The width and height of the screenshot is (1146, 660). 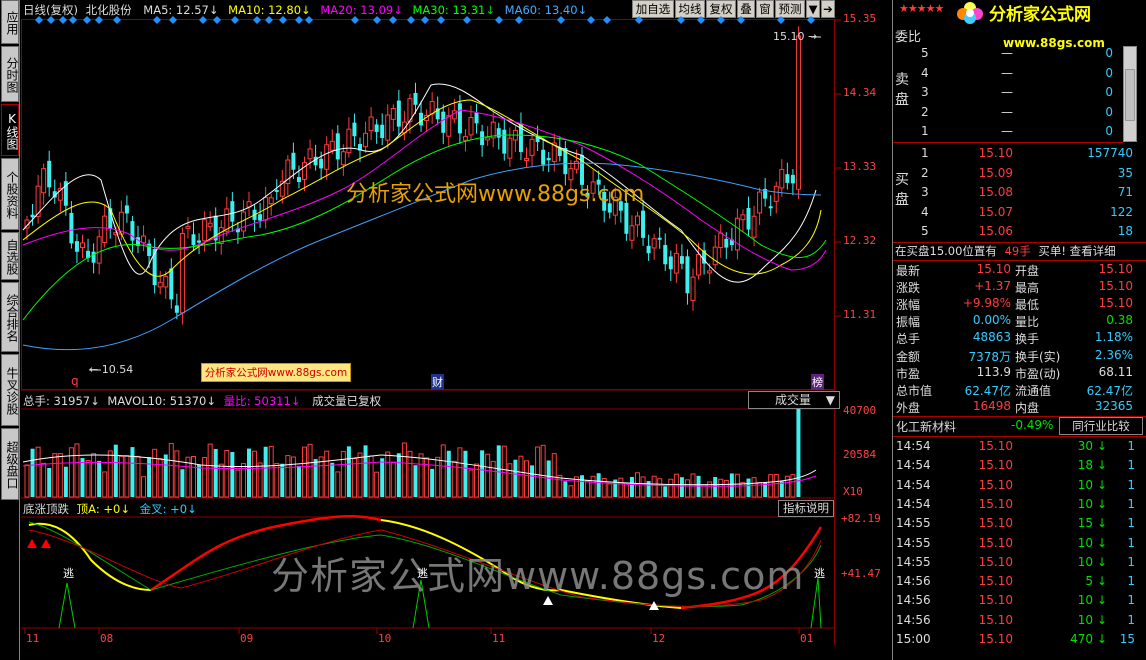 What do you see at coordinates (817, 382) in the screenshot?
I see `marker-rank: 榜` at bounding box center [817, 382].